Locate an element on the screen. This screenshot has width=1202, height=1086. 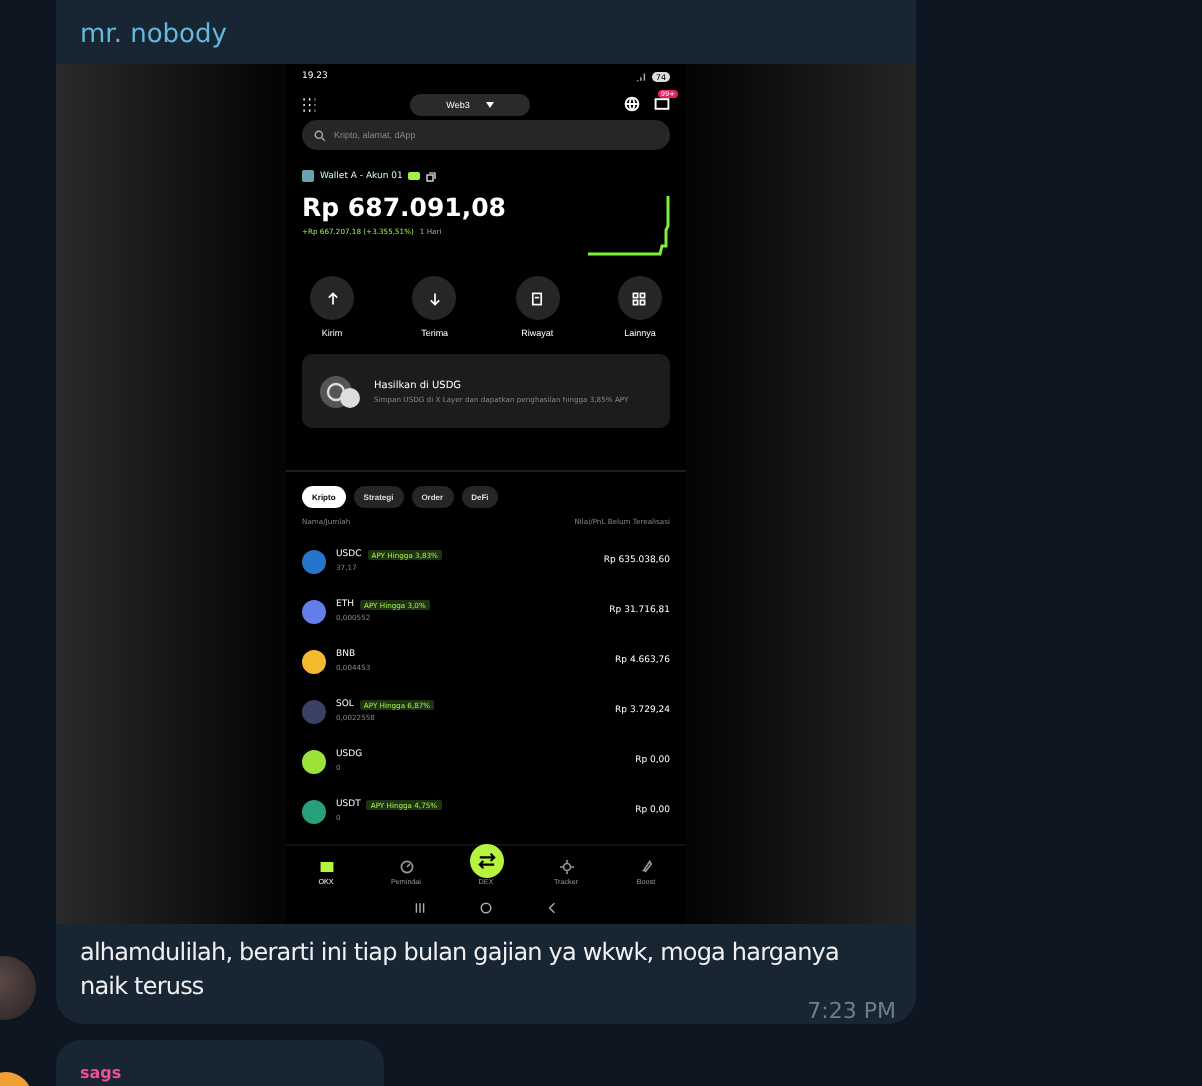
swap-icon is located at coordinates (486, 861).